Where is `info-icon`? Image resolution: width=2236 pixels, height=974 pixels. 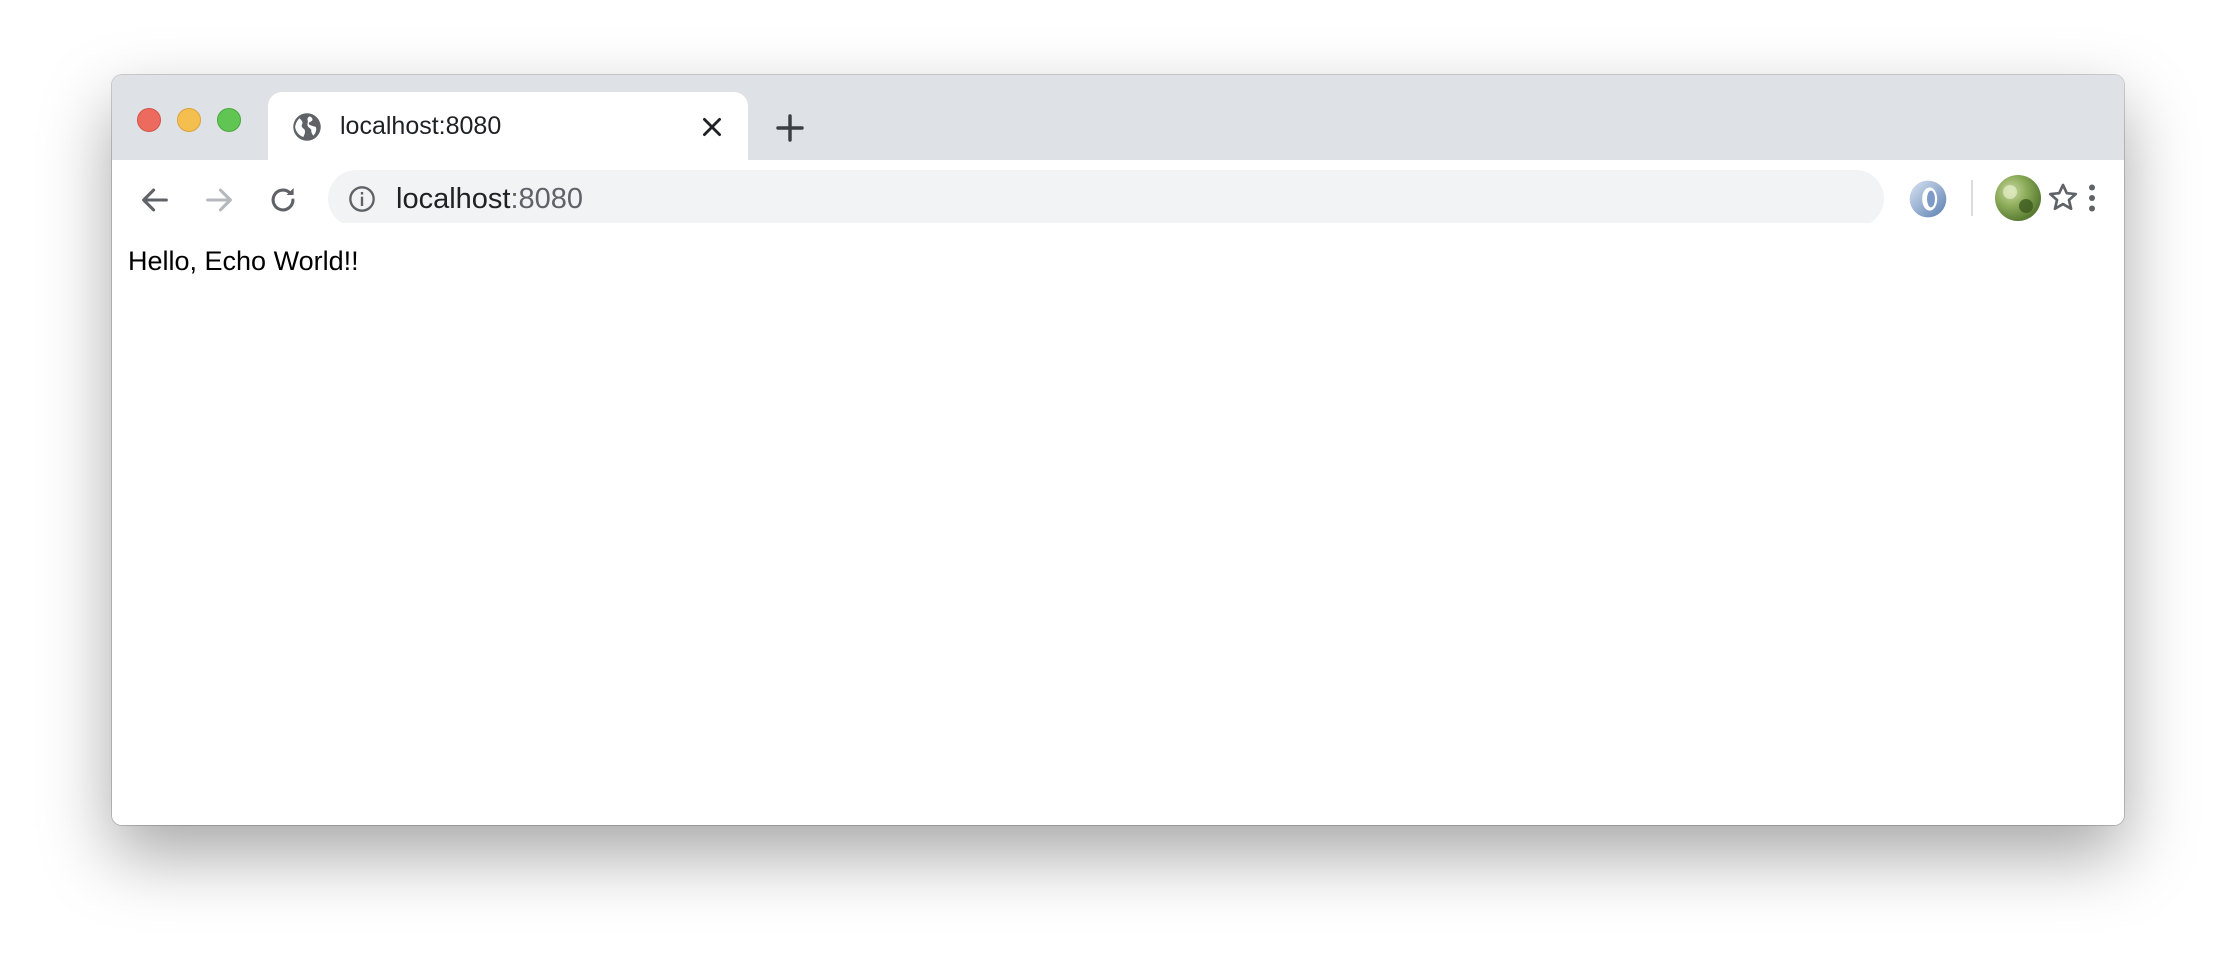 info-icon is located at coordinates (362, 199).